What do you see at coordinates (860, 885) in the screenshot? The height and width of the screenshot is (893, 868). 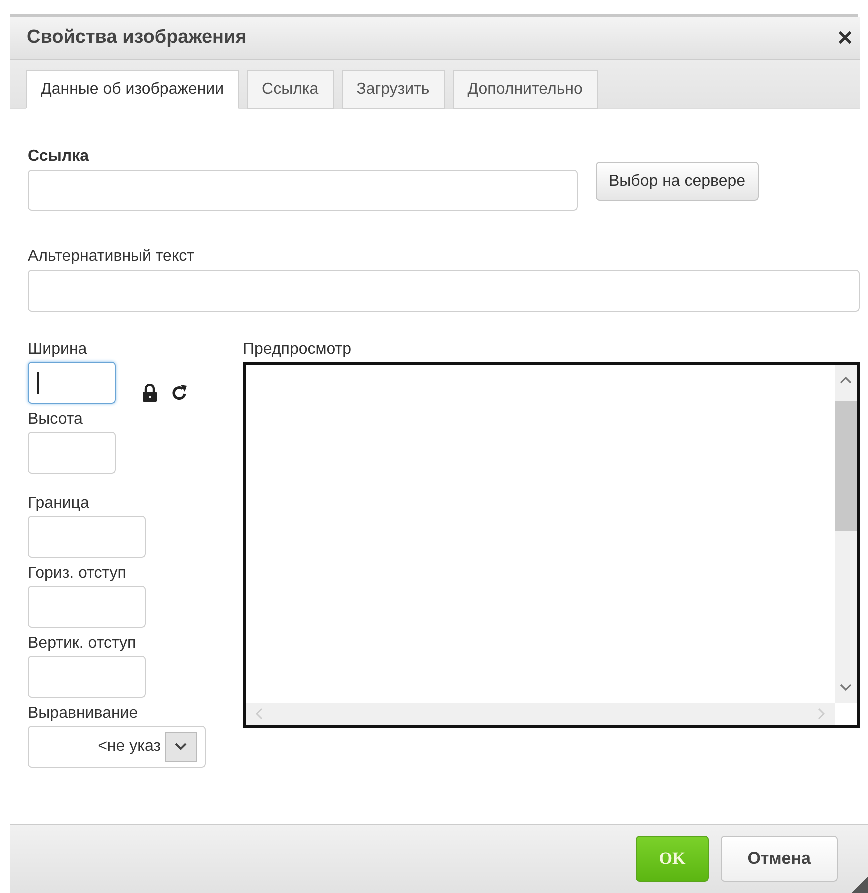 I see `resize-grip-icon` at bounding box center [860, 885].